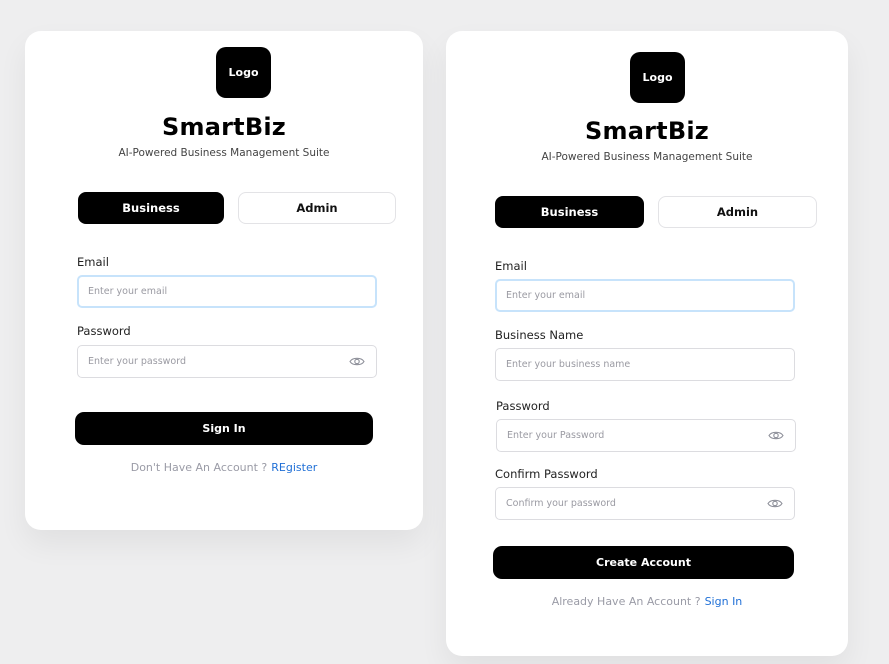 Image resolution: width=889 pixels, height=664 pixels. I want to click on business-name-label: Business Name, so click(539, 335).